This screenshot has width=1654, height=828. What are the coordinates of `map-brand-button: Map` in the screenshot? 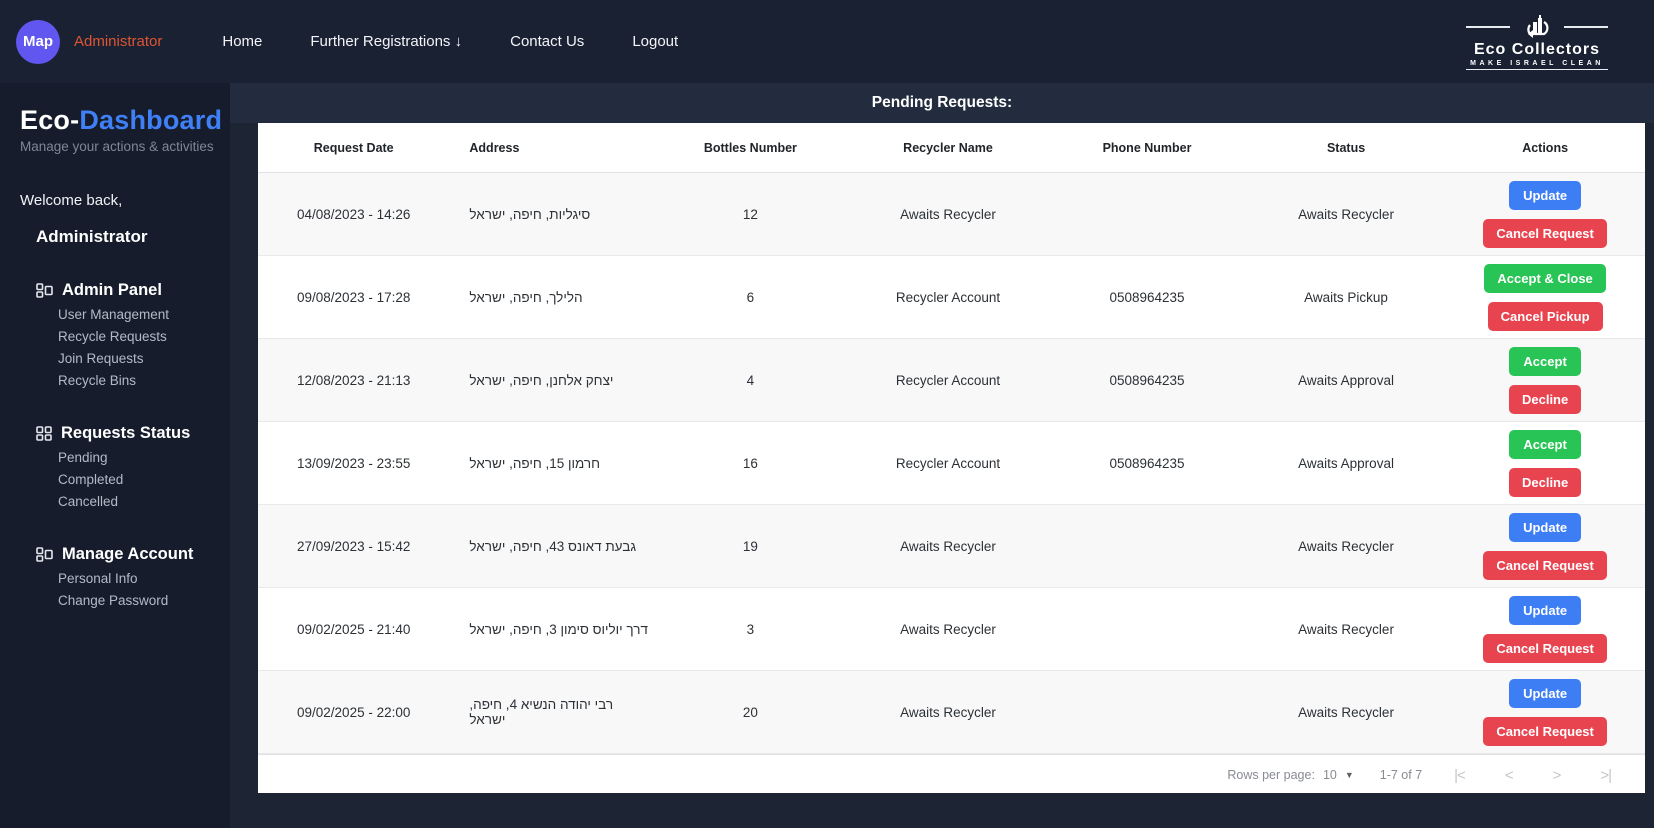 It's located at (38, 41).